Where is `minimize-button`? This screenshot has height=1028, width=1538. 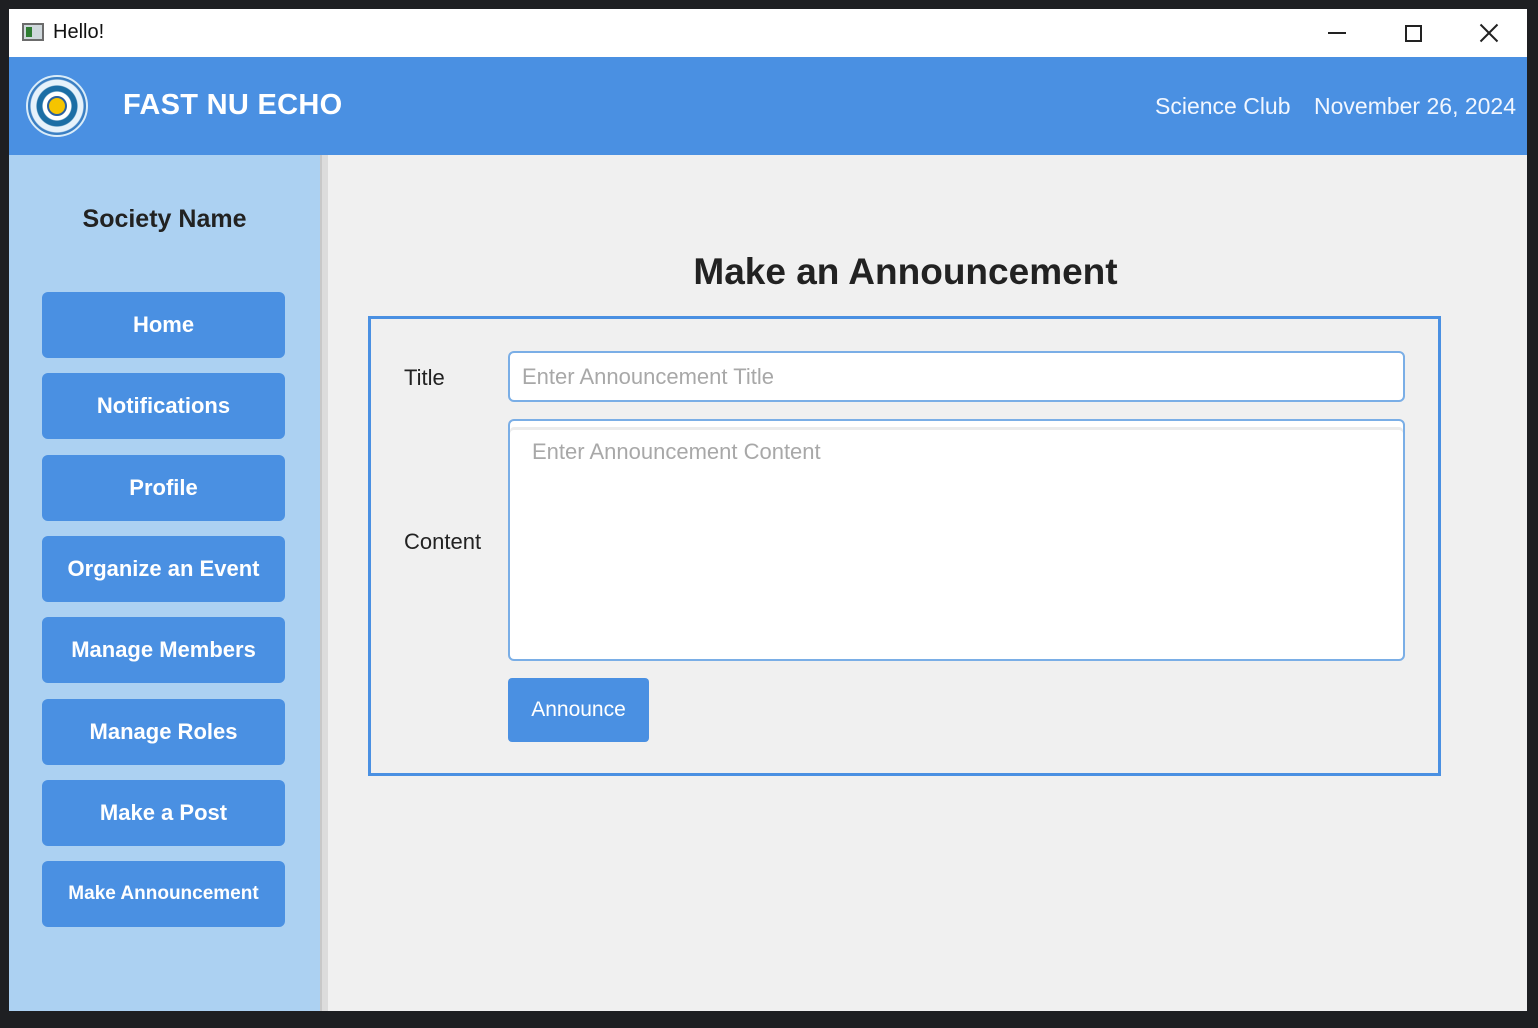
minimize-button is located at coordinates (1337, 33).